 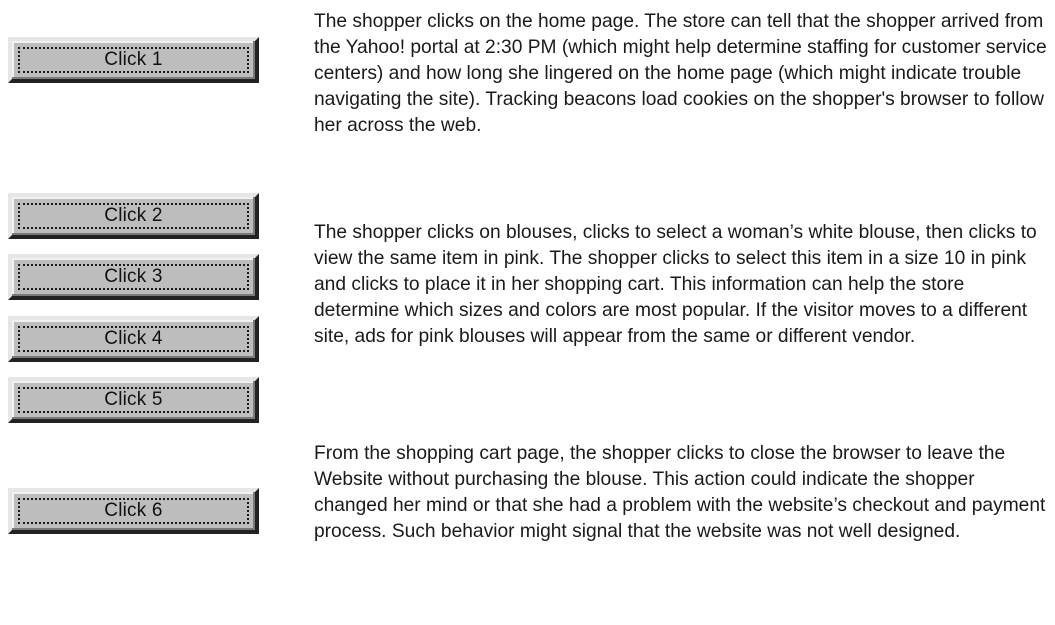 I want to click on click-4-label: Click 4, so click(x=133, y=339).